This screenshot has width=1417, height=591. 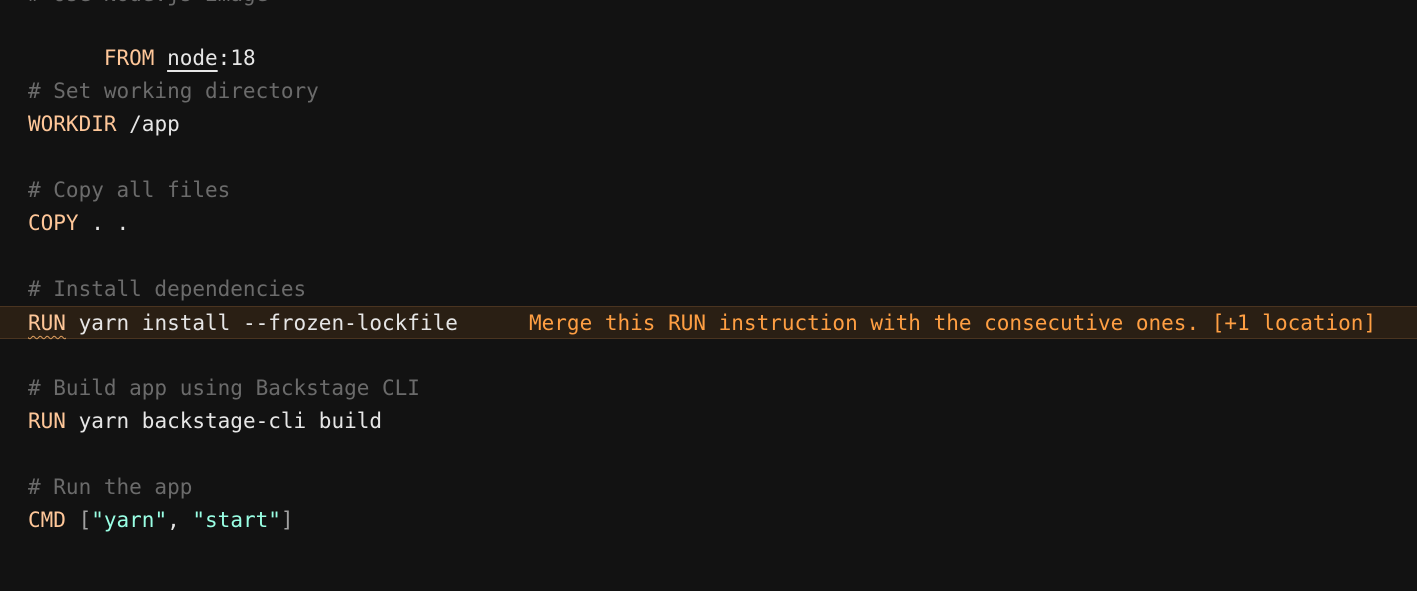 I want to click on comment-text: # Run the app, so click(x=110, y=487).